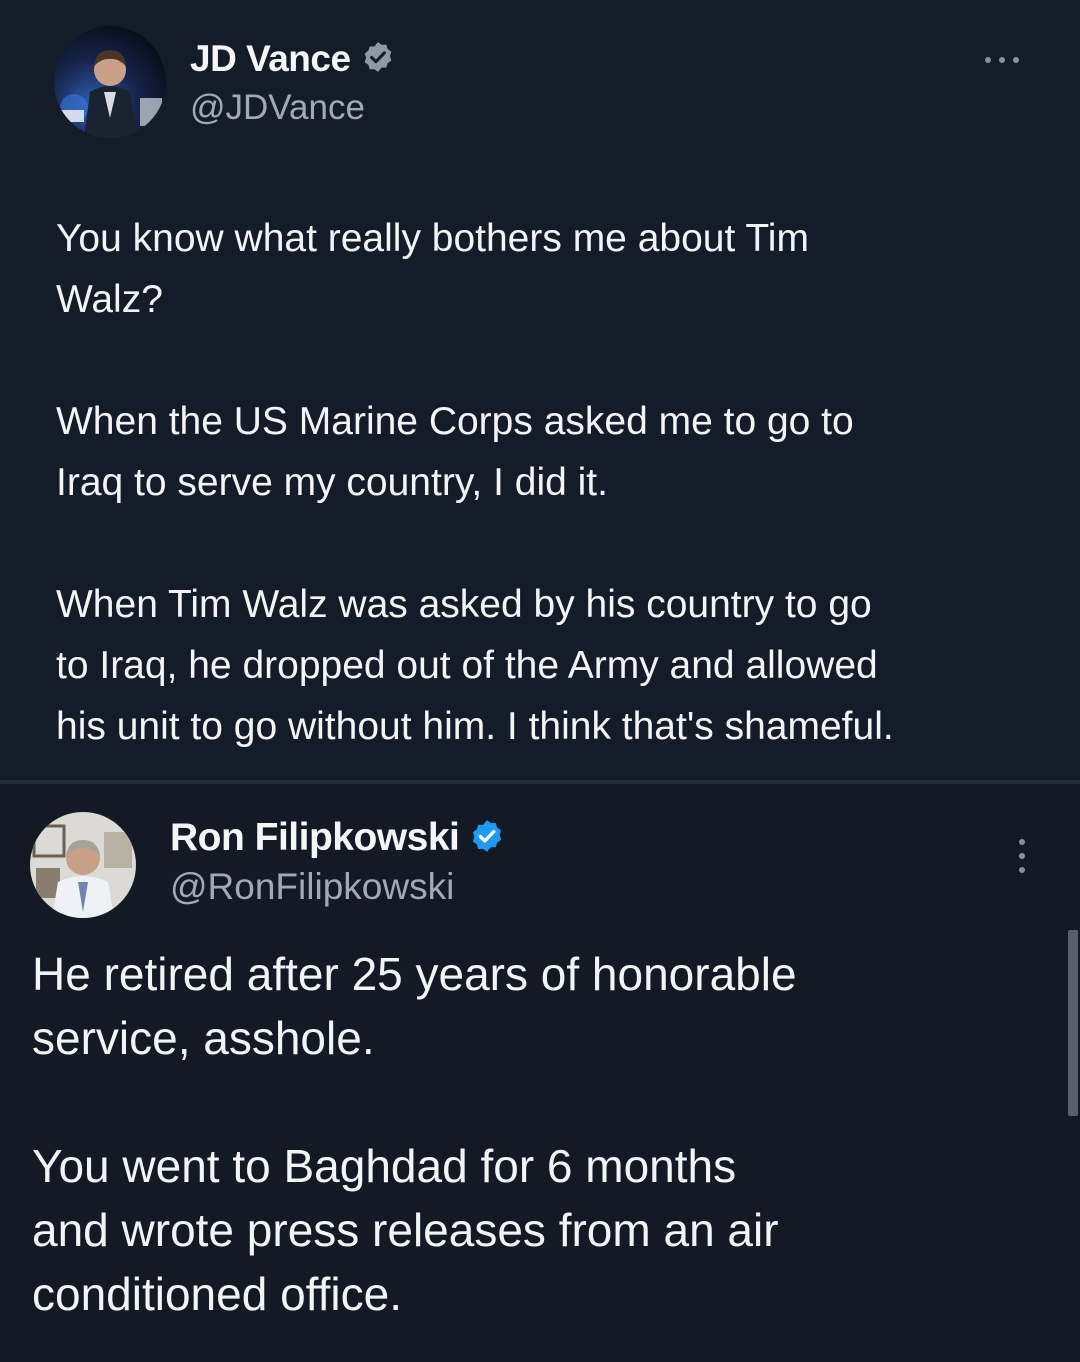 This screenshot has width=1080, height=1362. Describe the element at coordinates (277, 108) in the screenshot. I see `user-handle: @JDVance` at that location.